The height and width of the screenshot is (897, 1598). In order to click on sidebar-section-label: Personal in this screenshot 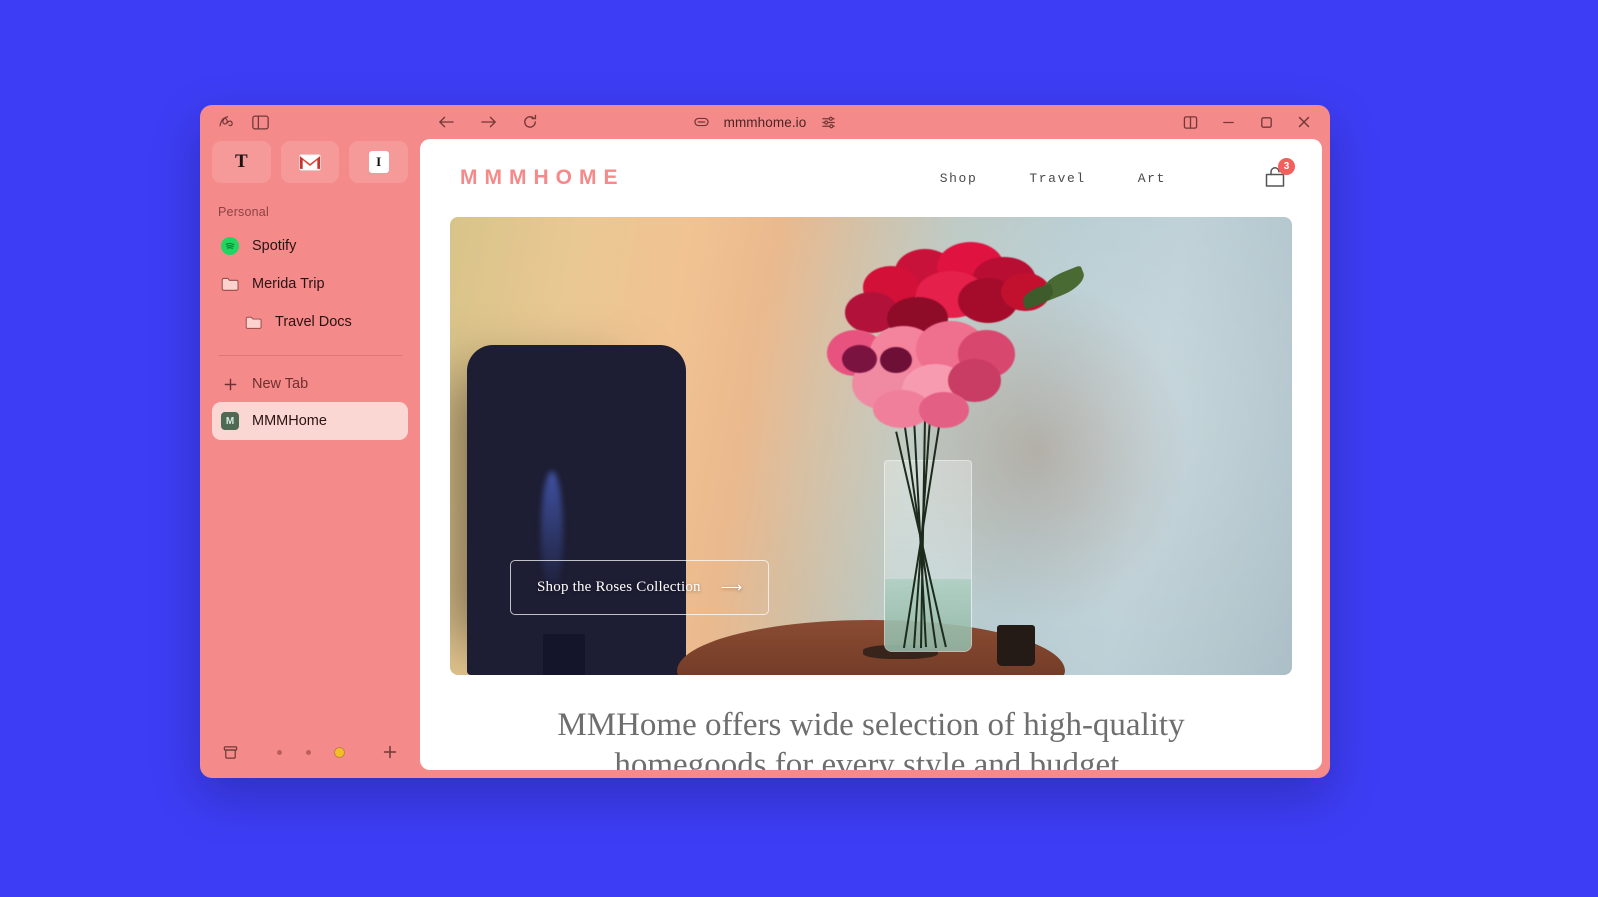, I will do `click(243, 212)`.